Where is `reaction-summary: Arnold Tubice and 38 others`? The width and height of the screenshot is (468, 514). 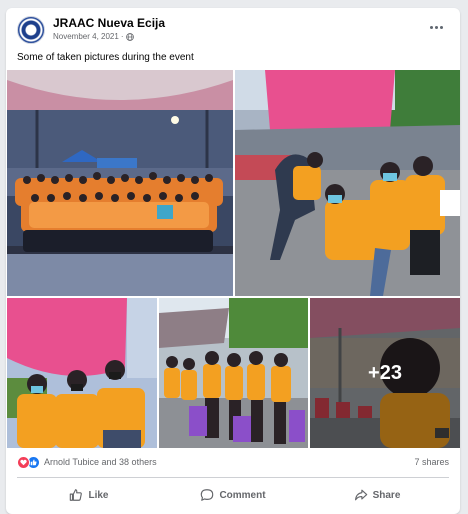 reaction-summary: Arnold Tubice and 38 others is located at coordinates (87, 462).